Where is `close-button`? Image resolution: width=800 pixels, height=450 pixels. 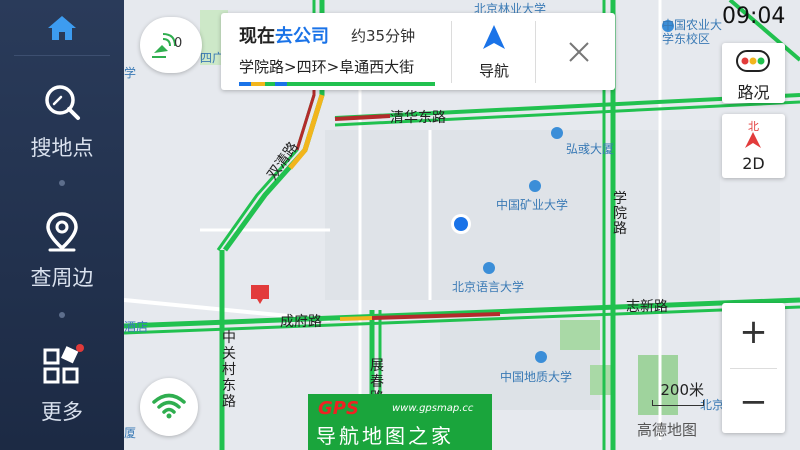 close-button is located at coordinates (577, 51).